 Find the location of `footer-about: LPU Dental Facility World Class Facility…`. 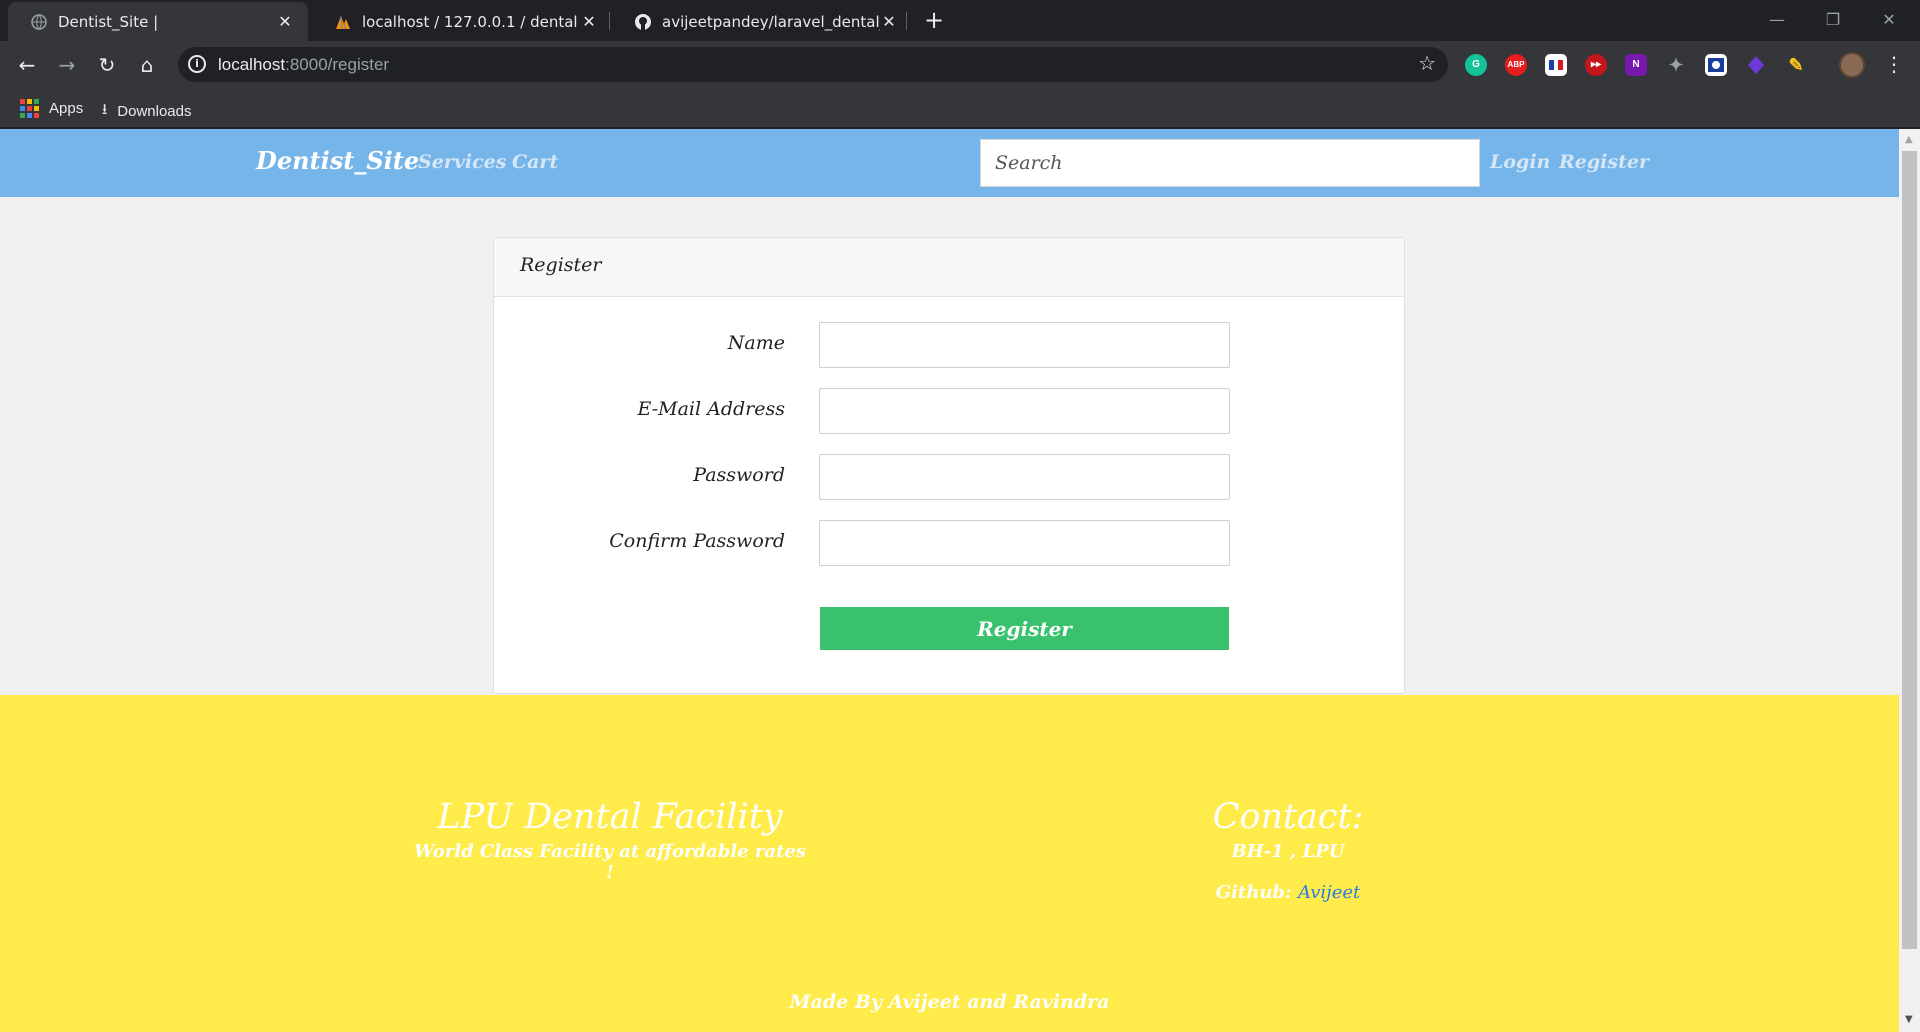

footer-about: LPU Dental Facility World Class Facility… is located at coordinates (610, 840).